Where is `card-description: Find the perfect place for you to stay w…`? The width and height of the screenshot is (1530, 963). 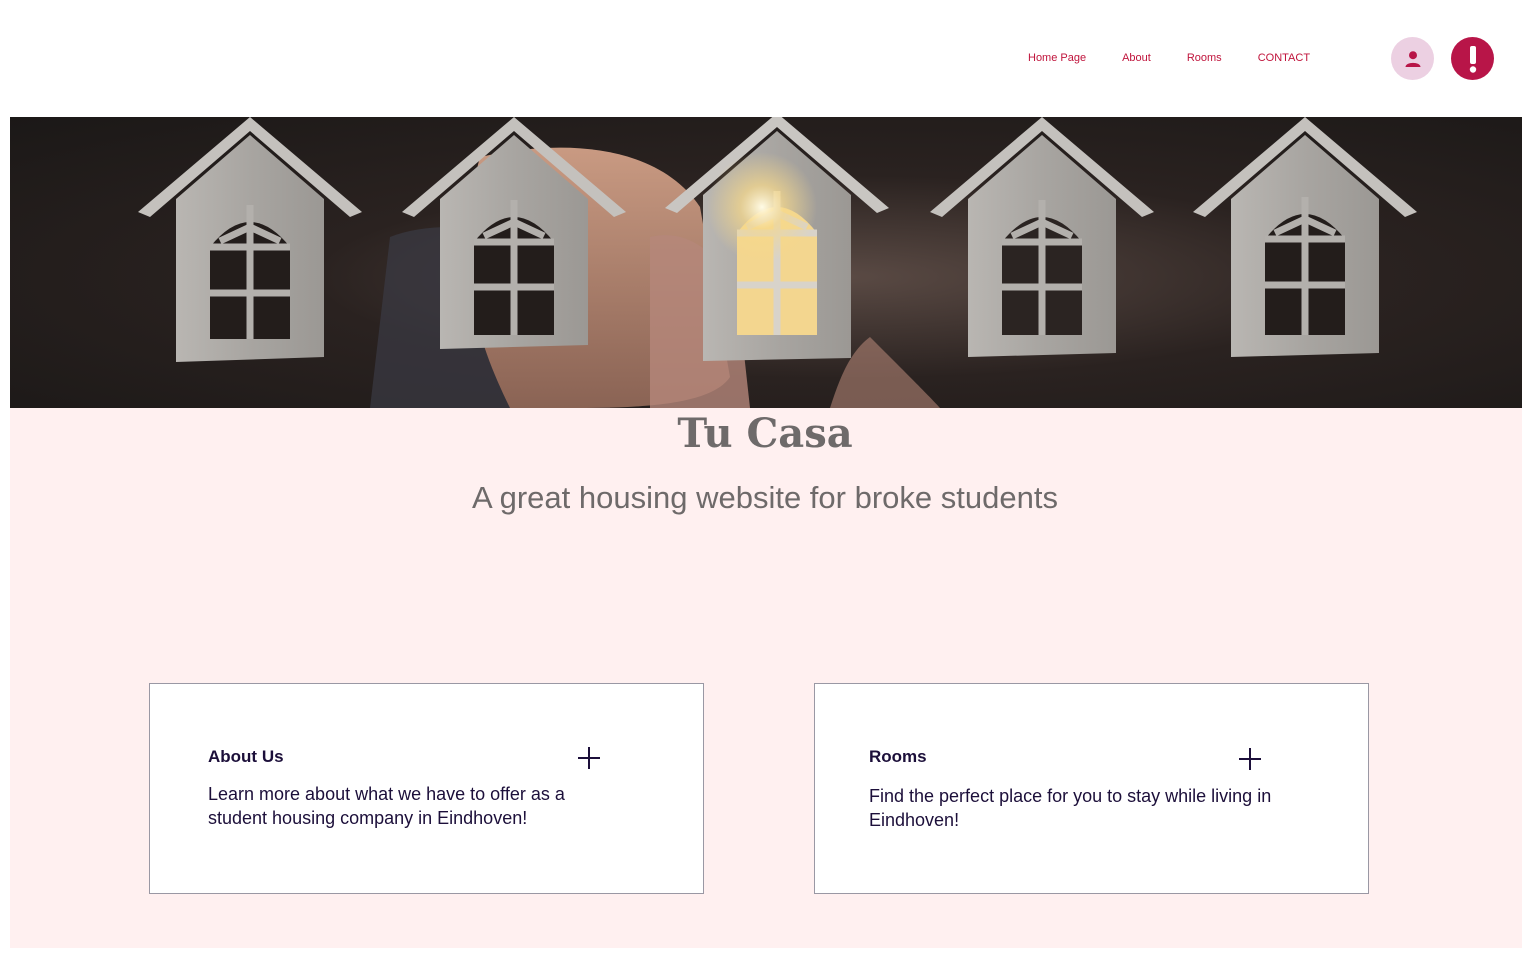 card-description: Find the perfect place for you to stay w… is located at coordinates (1070, 808).